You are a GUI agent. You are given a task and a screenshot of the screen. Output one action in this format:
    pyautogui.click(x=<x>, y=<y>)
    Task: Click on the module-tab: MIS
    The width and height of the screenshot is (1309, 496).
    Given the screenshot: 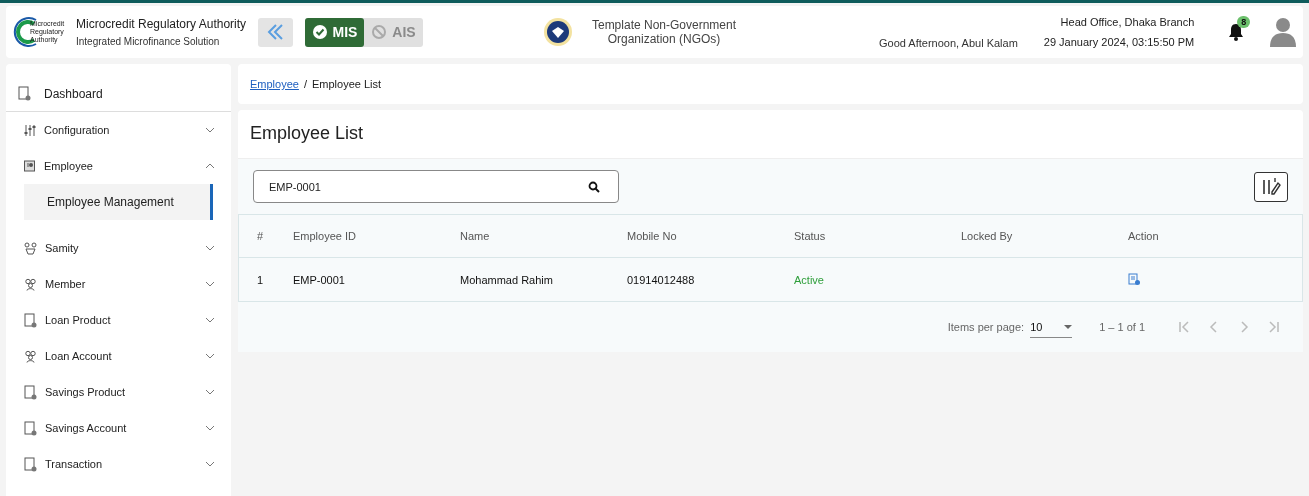 What is the action you would take?
    pyautogui.click(x=334, y=32)
    